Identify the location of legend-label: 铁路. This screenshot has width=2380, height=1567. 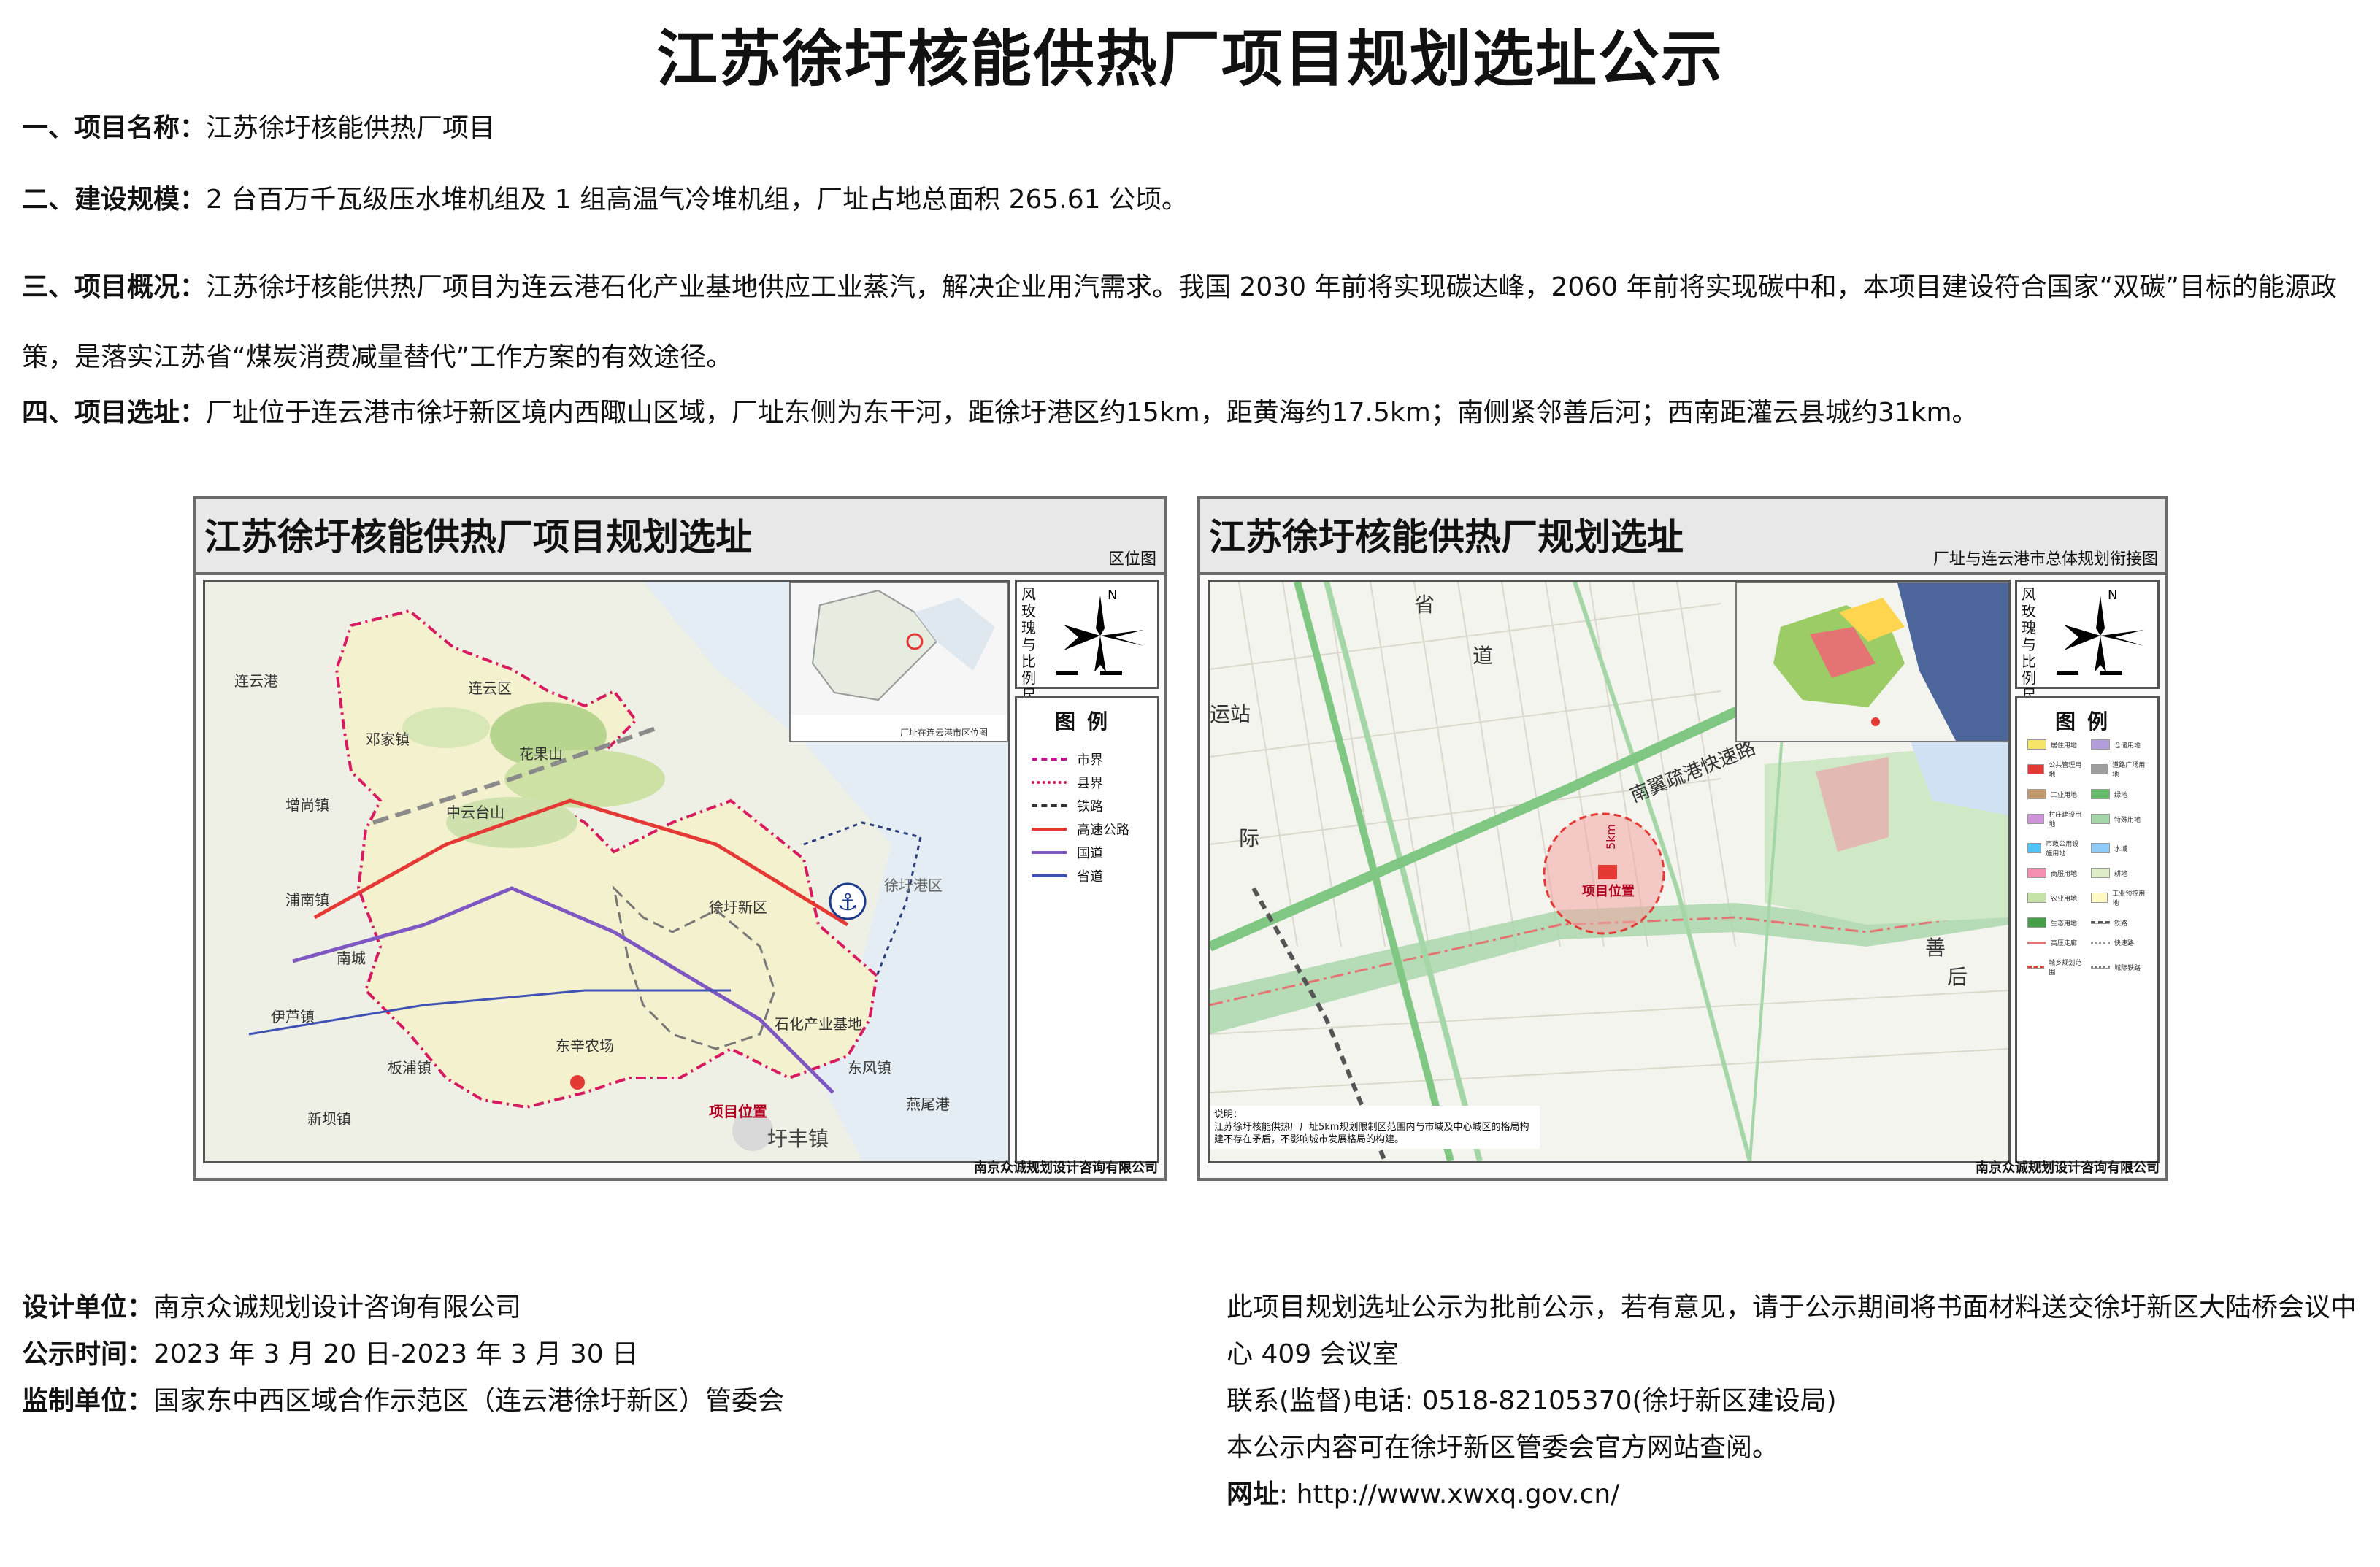
(2121, 924).